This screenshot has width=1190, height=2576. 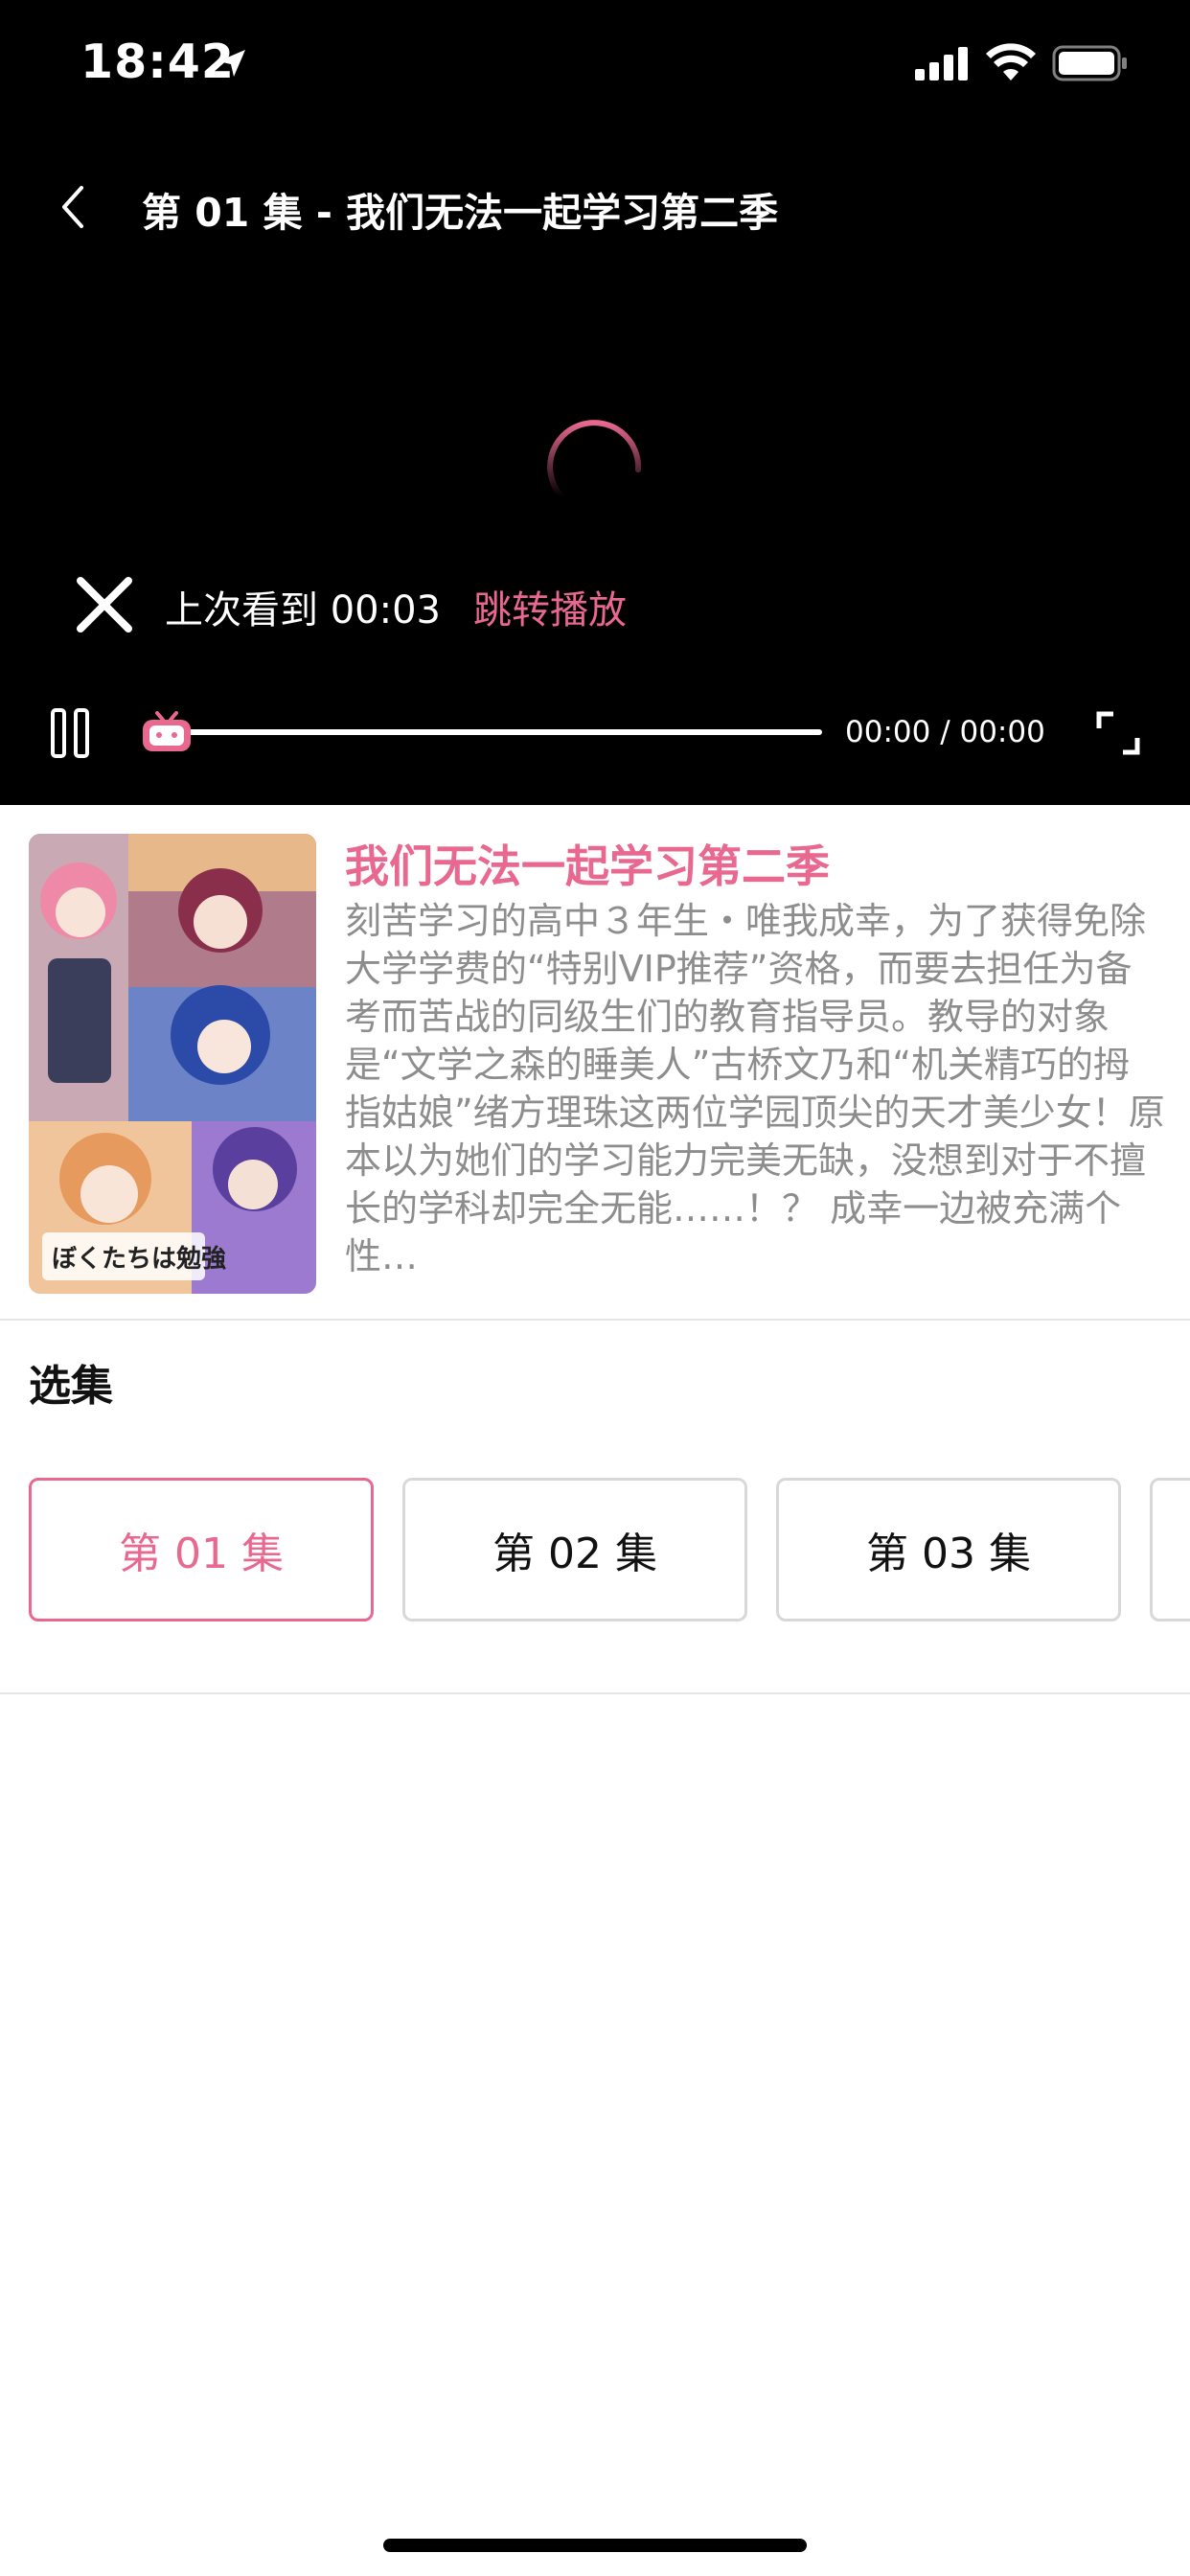 I want to click on status-time: 18:42, so click(x=158, y=62).